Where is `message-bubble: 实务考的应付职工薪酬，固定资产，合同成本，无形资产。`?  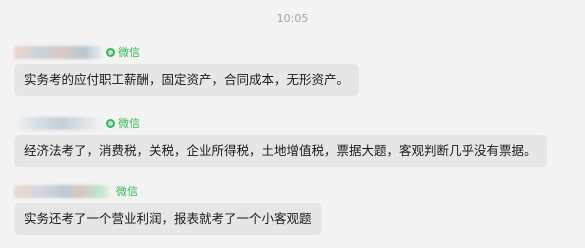 message-bubble: 实务考的应付职工薪酬，固定资产，合同成本，无形资产。 is located at coordinates (187, 80).